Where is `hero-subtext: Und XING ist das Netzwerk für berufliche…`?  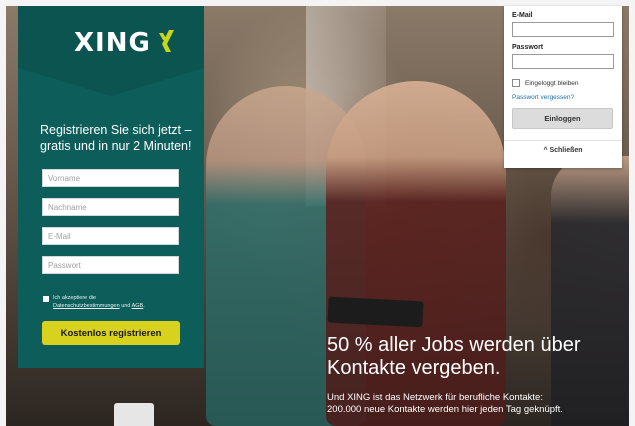
hero-subtext: Und XING ist das Netzwerk für berufliche… is located at coordinates (472, 404).